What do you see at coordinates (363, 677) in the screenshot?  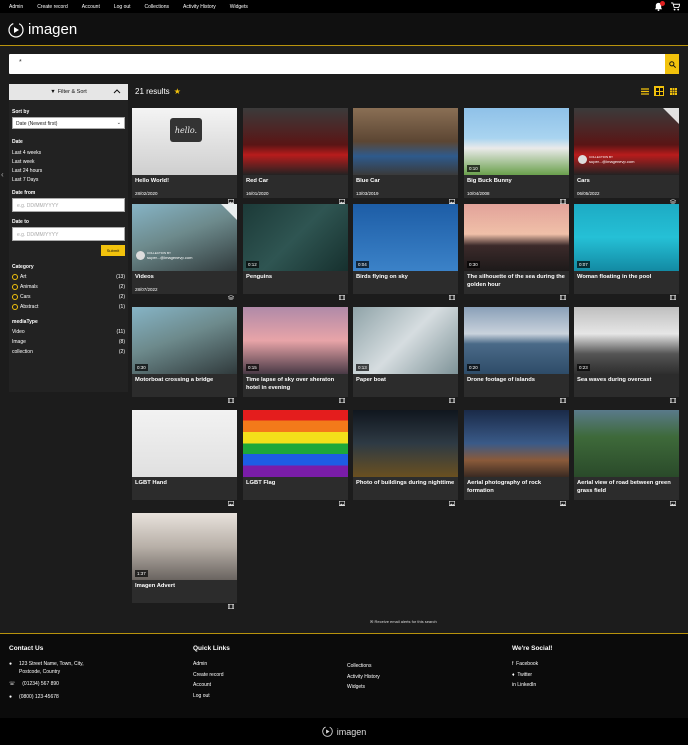 I see `footer-link-activity-history: Activity History` at bounding box center [363, 677].